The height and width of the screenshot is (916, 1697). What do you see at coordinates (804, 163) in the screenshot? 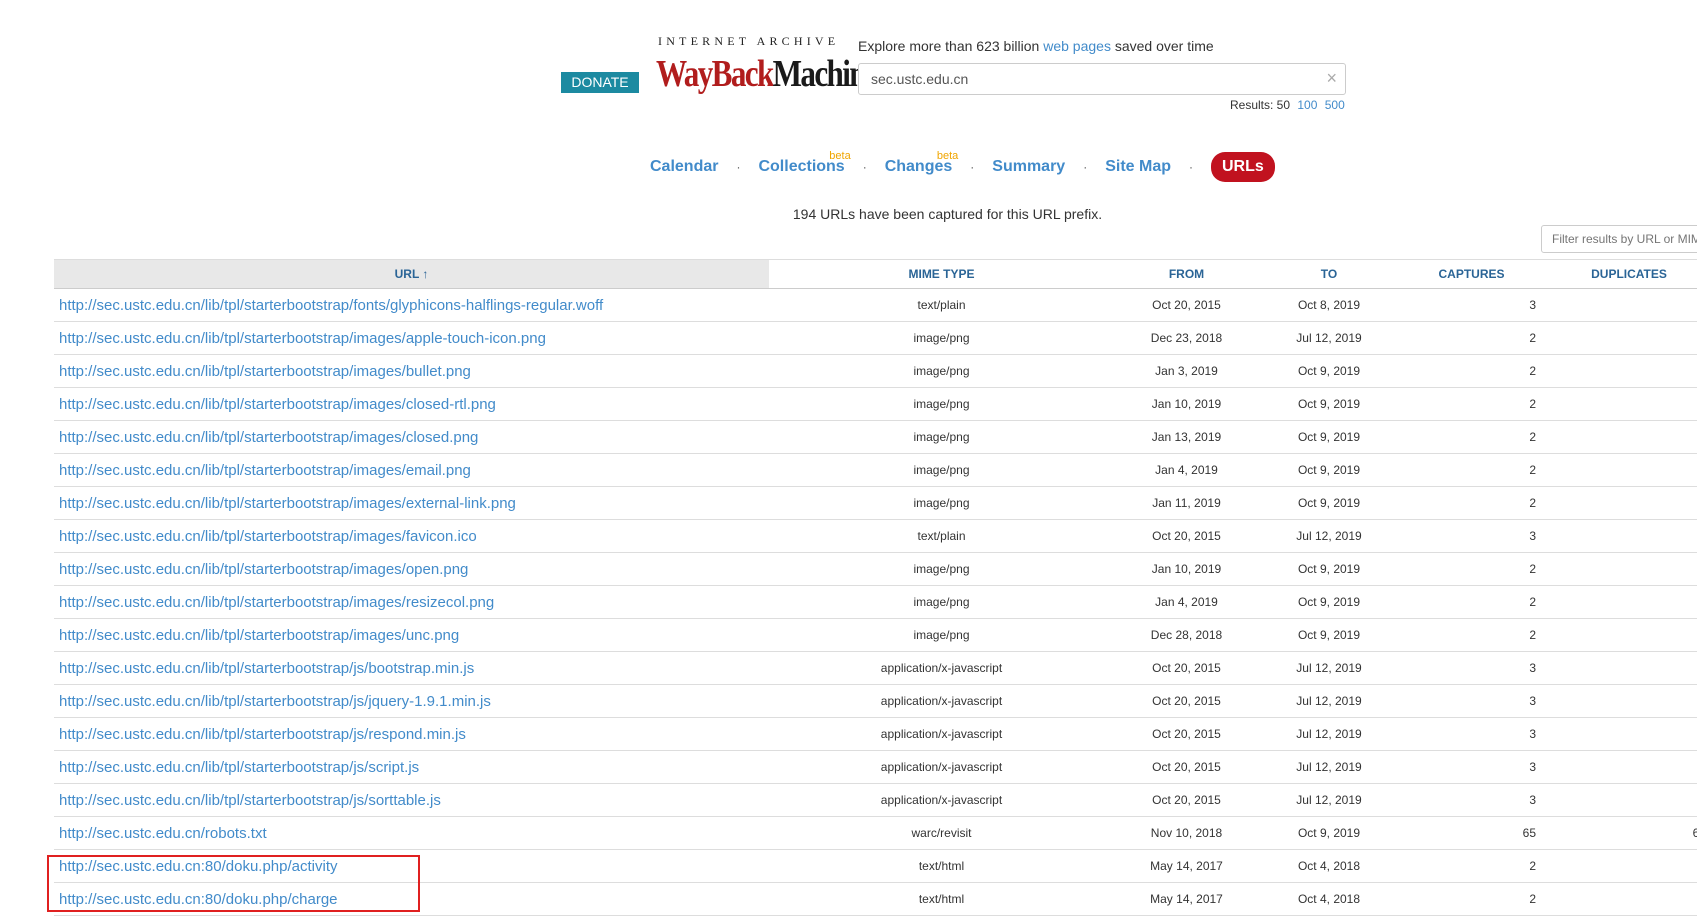
I see `tab-collections: Collections beta` at bounding box center [804, 163].